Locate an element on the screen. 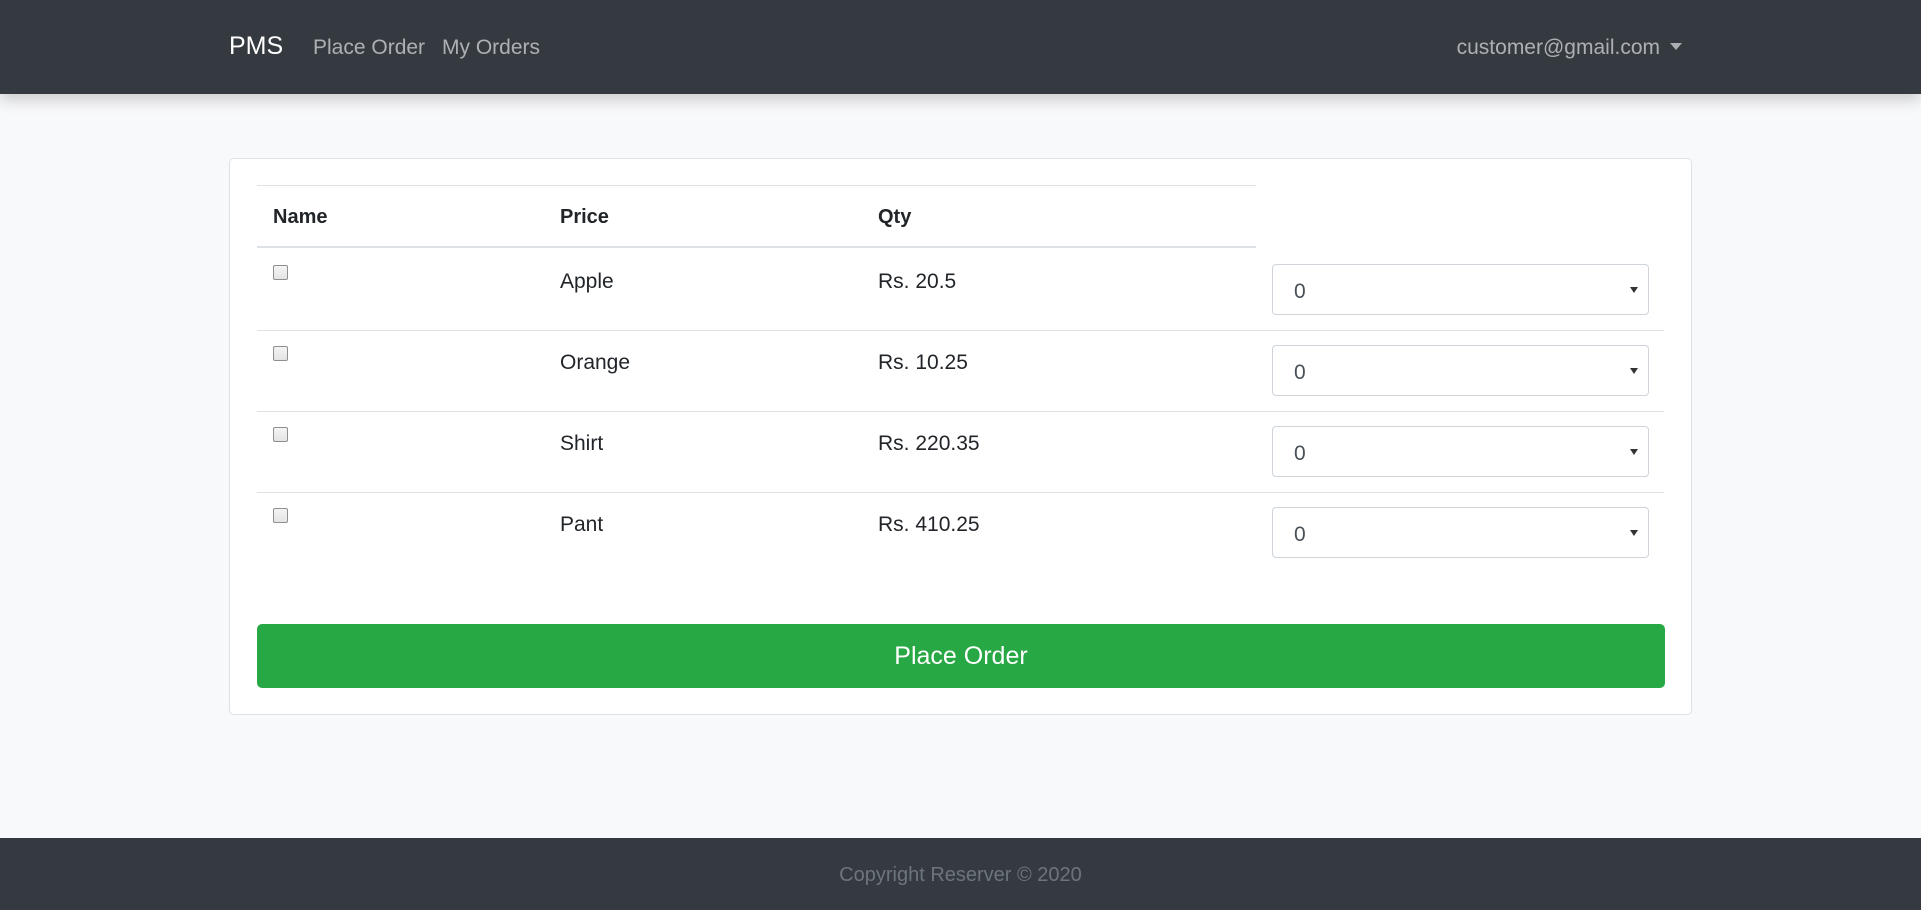 The height and width of the screenshot is (910, 1921). table-header: Name Price Qty is located at coordinates (756, 216).